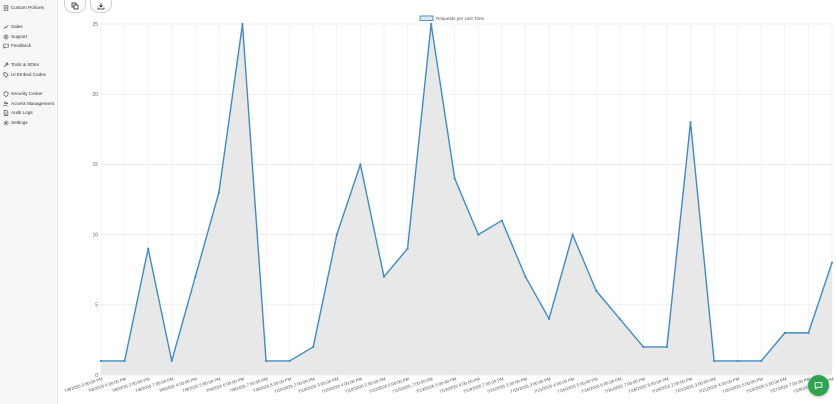  What do you see at coordinates (6, 46) in the screenshot?
I see `feedback-icon` at bounding box center [6, 46].